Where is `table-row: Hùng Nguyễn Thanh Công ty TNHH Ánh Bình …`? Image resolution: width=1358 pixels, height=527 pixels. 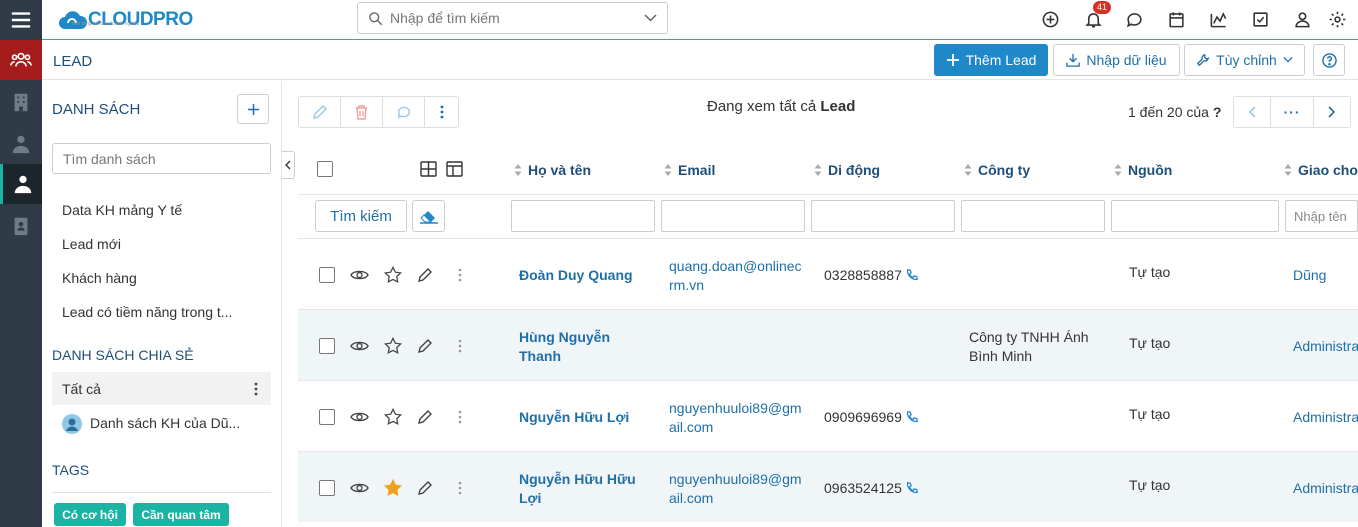
table-row: Hùng Nguyễn Thanh Công ty TNHH Ánh Bình … is located at coordinates (828, 344).